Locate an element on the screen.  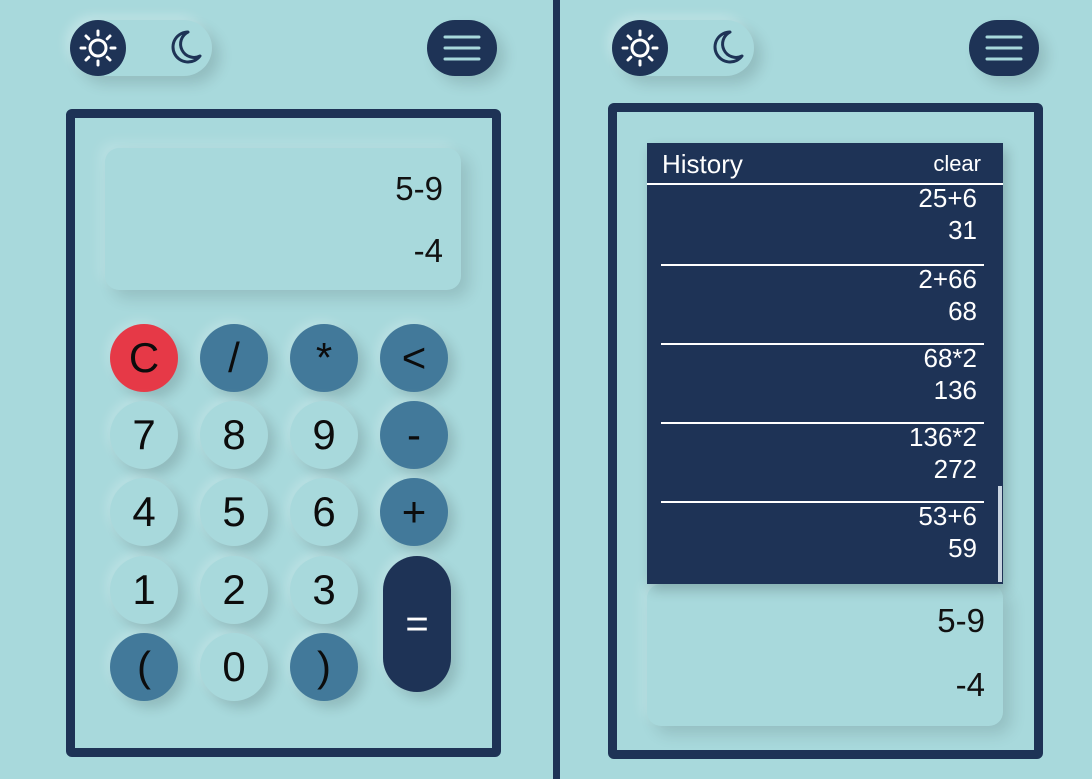
history-item: 25+6 31 is located at coordinates (825, 223).